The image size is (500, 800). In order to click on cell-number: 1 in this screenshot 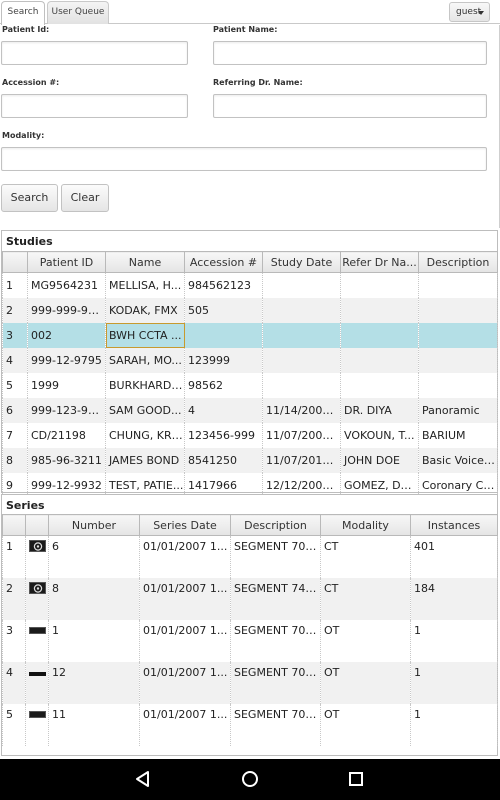, I will do `click(94, 640)`.